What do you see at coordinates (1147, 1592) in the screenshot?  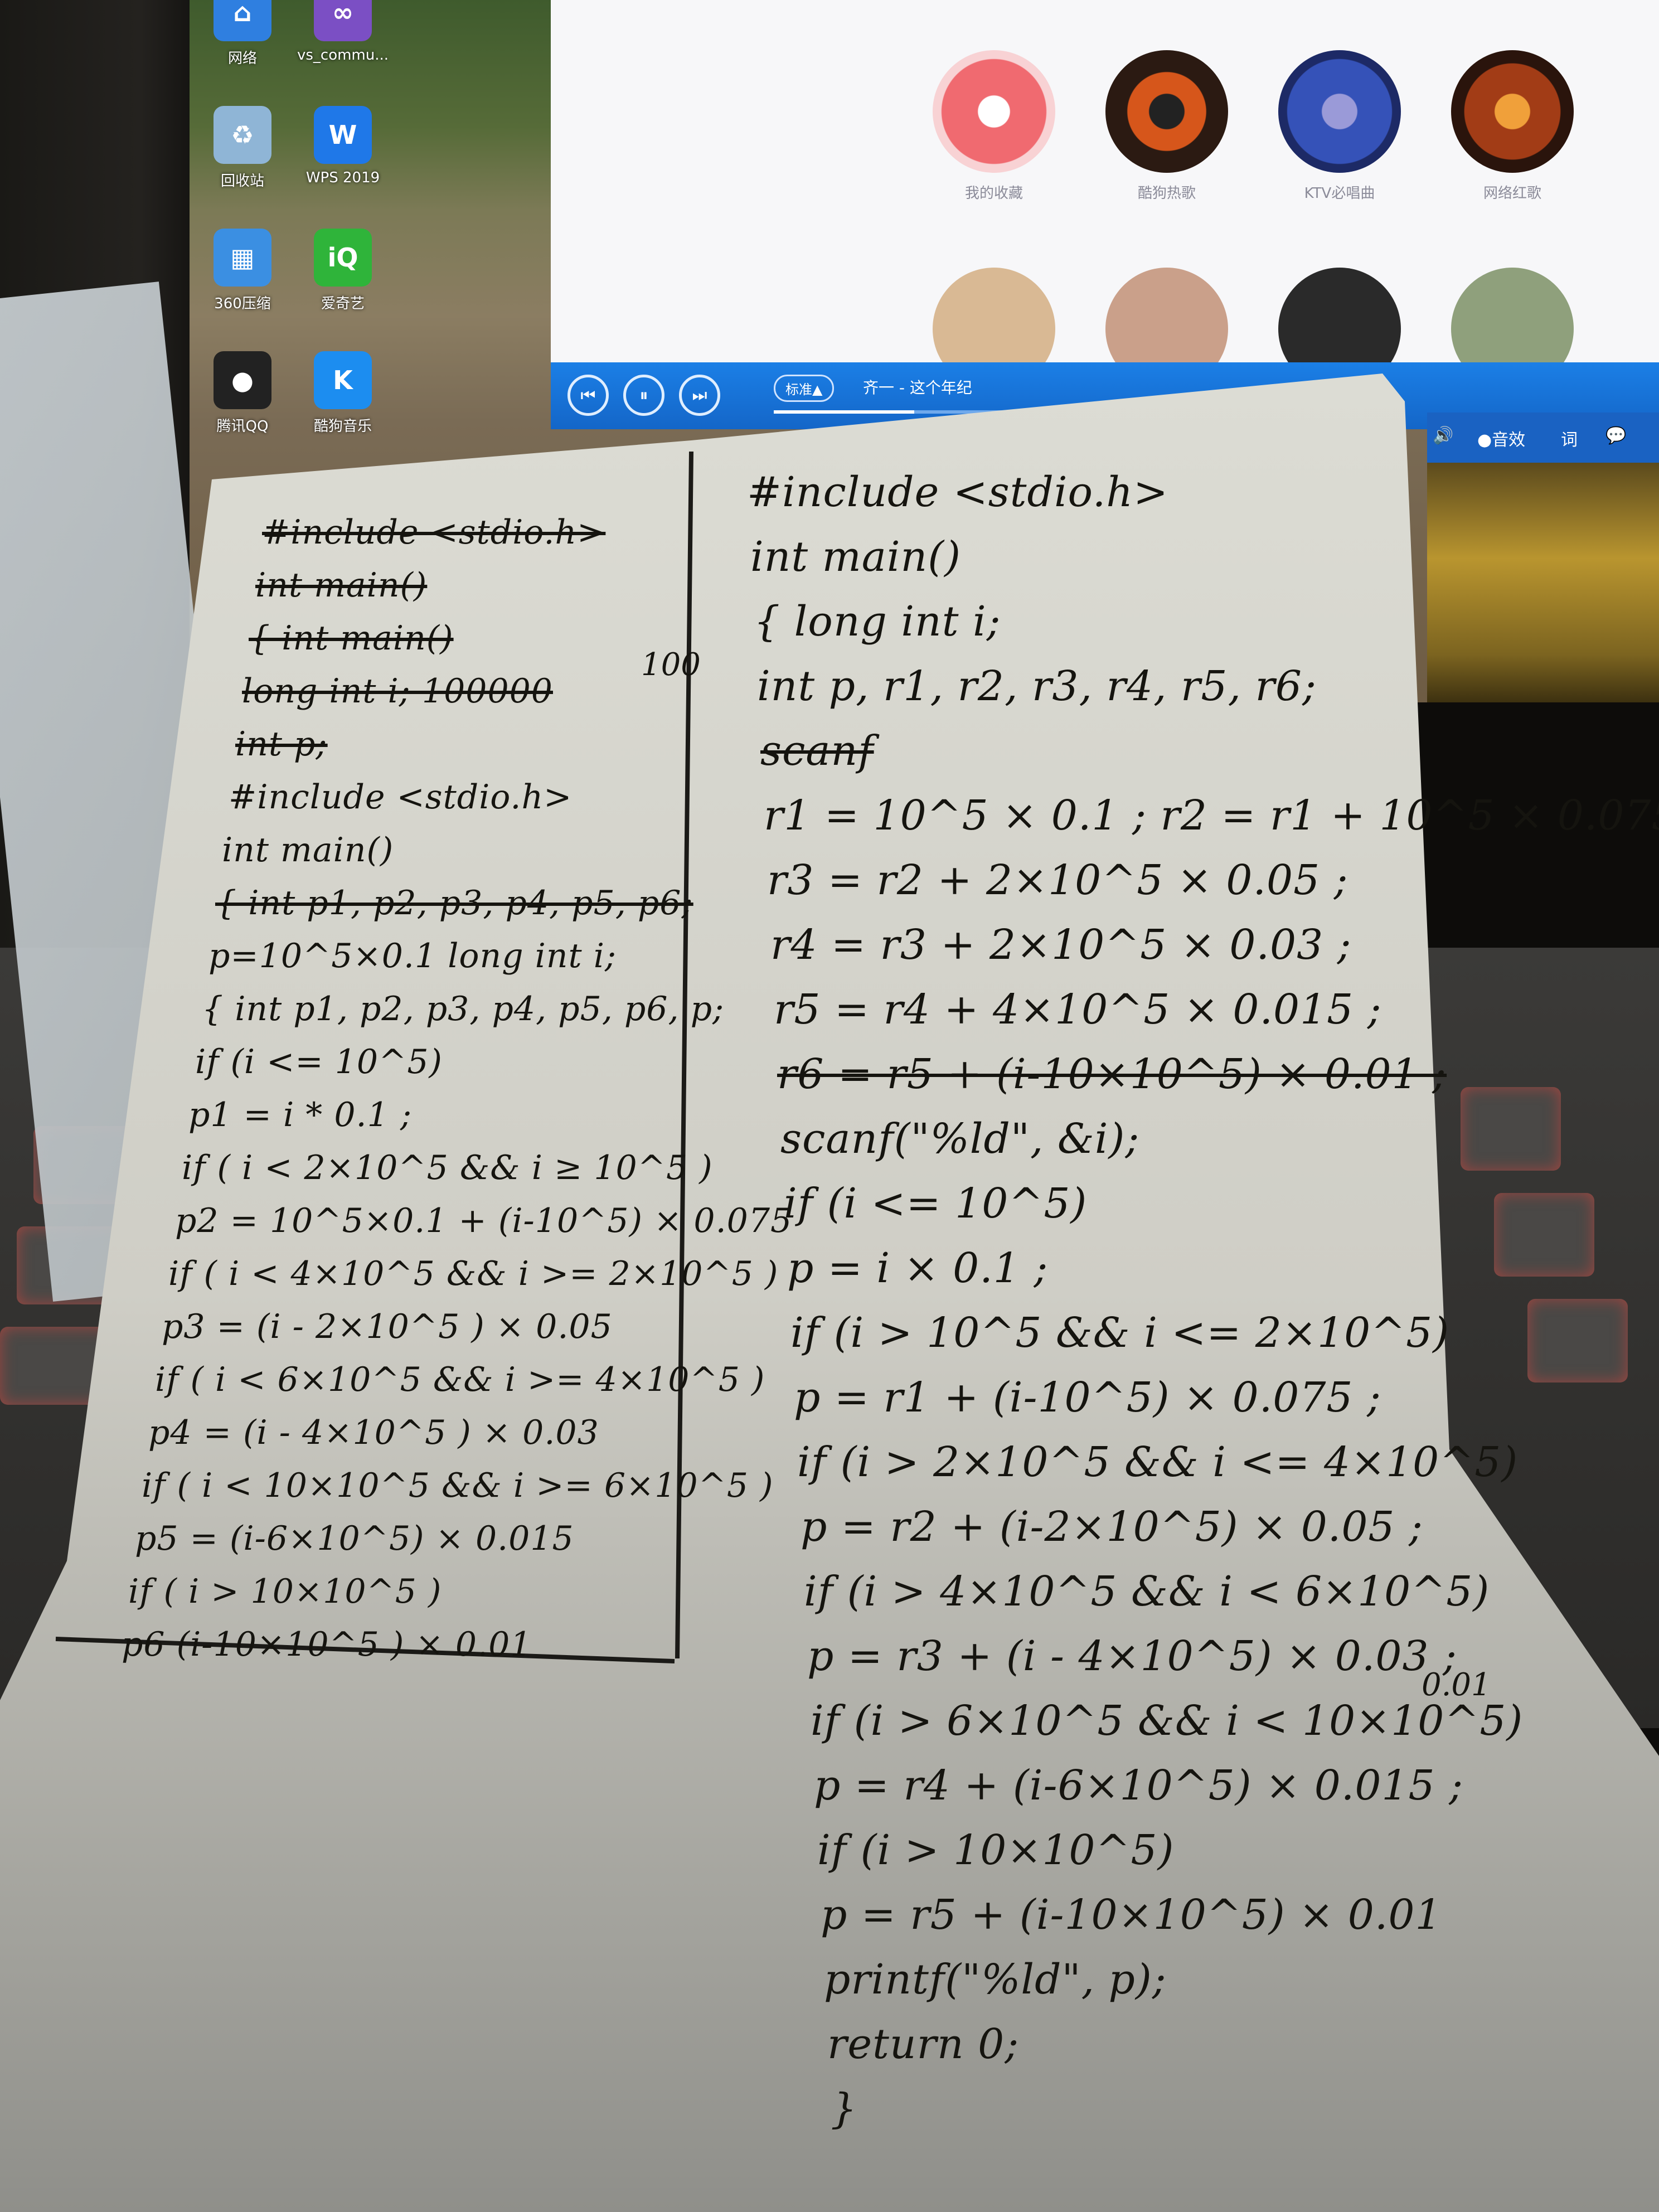 I see `right-code-line: if (i > 4×10^5 && i < 6×10^5)` at bounding box center [1147, 1592].